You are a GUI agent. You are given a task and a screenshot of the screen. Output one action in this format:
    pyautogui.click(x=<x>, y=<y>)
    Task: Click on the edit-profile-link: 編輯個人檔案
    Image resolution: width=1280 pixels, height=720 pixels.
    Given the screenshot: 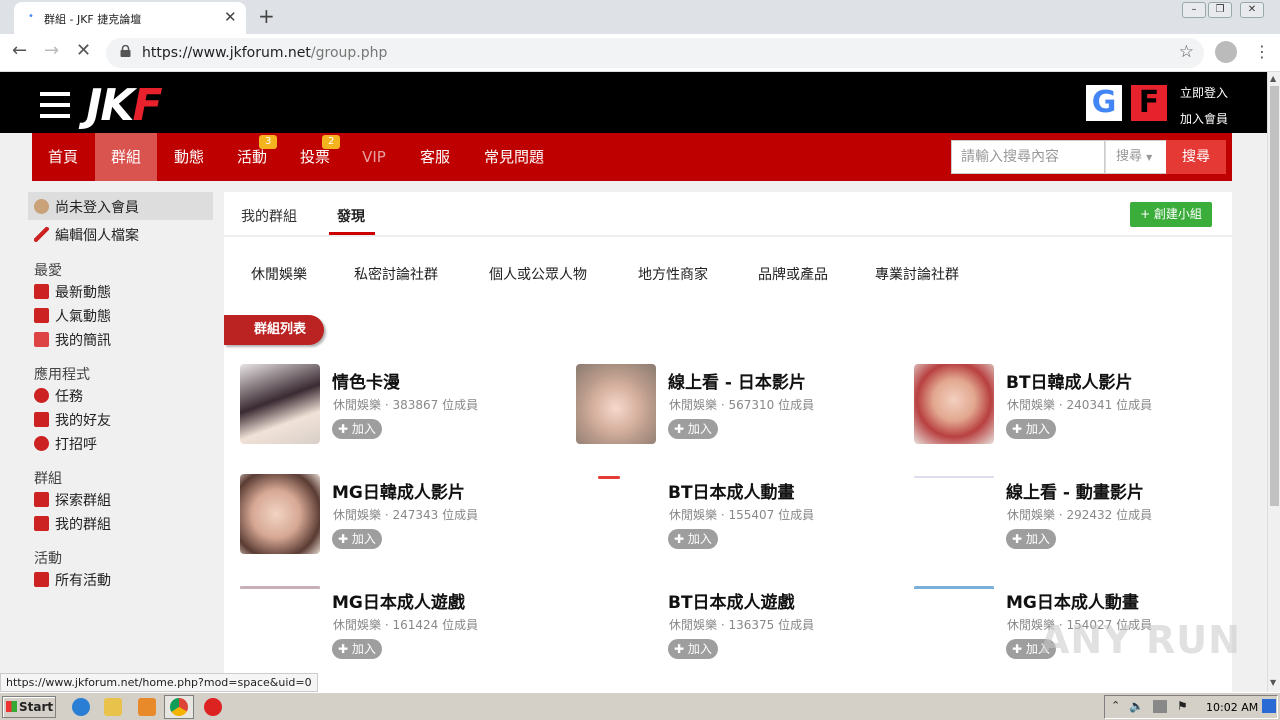 What is the action you would take?
    pyautogui.click(x=86, y=236)
    